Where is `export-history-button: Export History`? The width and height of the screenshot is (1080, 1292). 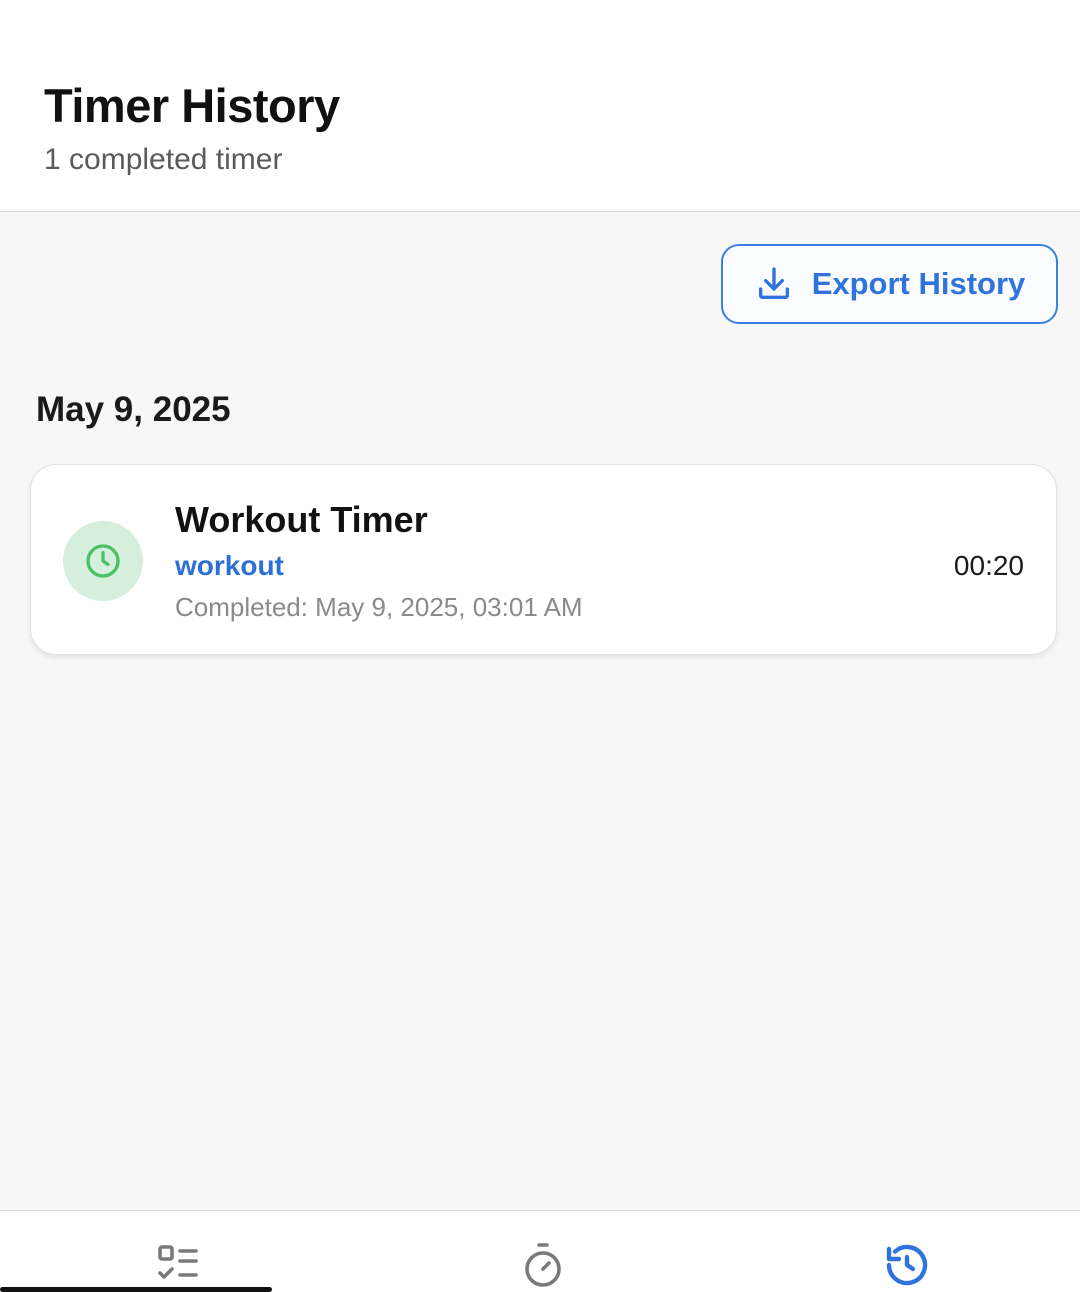 export-history-button: Export History is located at coordinates (889, 284).